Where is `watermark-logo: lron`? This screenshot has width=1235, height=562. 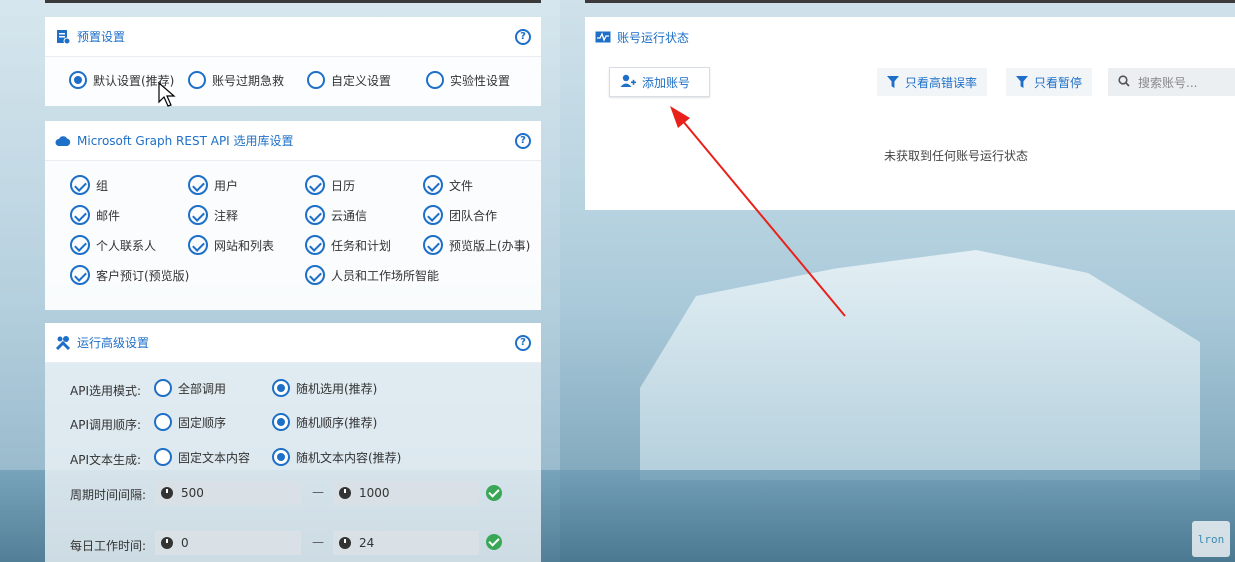 watermark-logo: lron is located at coordinates (1211, 539).